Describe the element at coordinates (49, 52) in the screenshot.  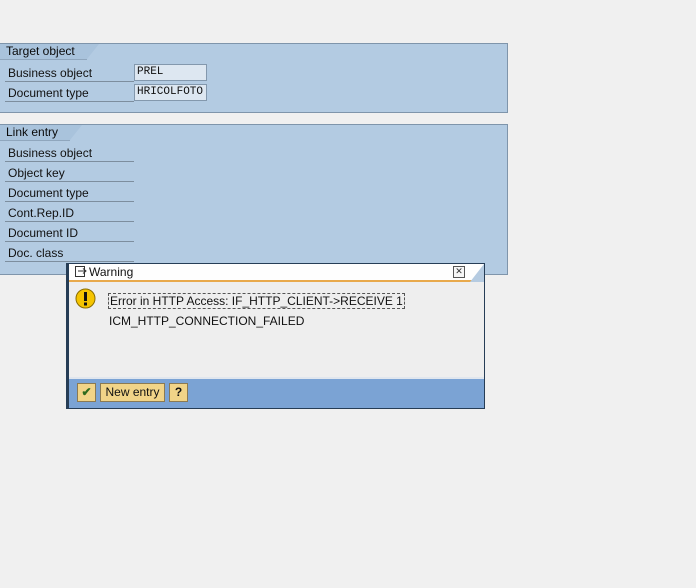
I see `target-object-title: Target object` at that location.